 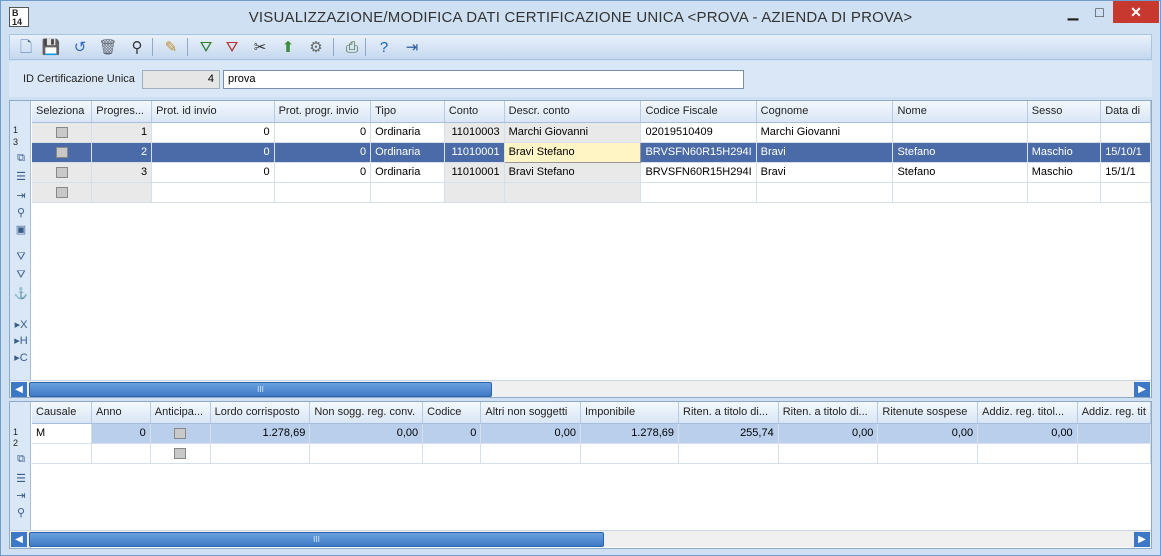 I want to click on cell-sospese: 0,00, so click(x=928, y=433).